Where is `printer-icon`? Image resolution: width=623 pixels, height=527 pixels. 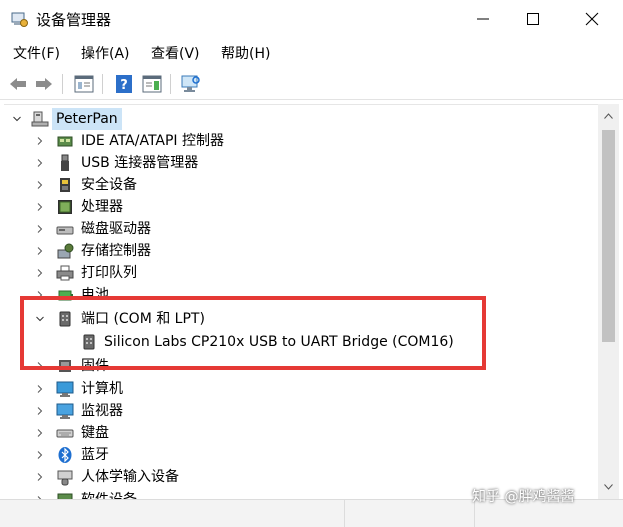
printer-icon is located at coordinates (65, 273).